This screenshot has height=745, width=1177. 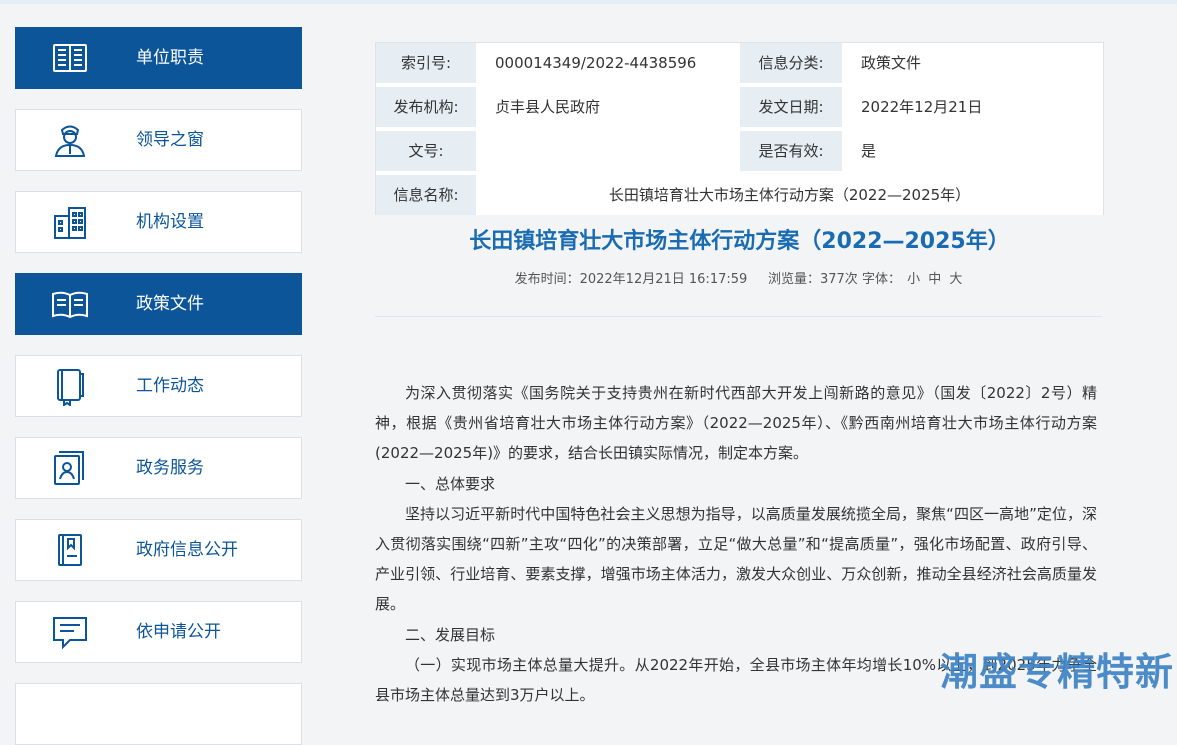 What do you see at coordinates (70, 222) in the screenshot?
I see `building-icon` at bounding box center [70, 222].